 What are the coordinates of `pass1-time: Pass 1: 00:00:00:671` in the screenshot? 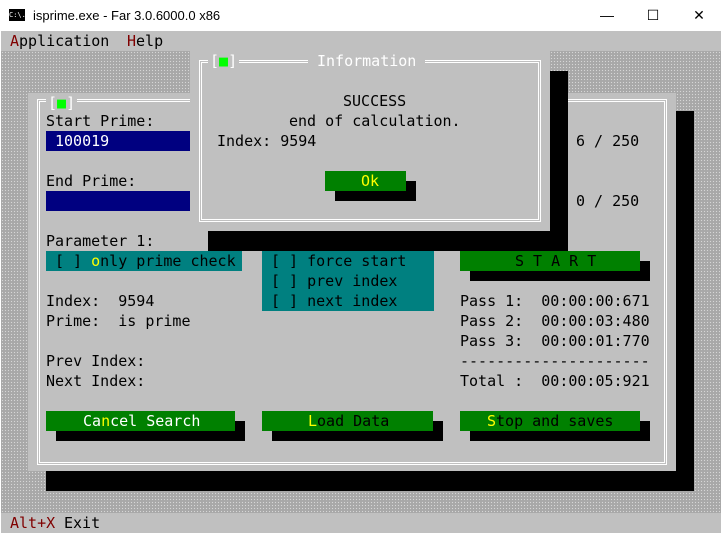 It's located at (555, 301).